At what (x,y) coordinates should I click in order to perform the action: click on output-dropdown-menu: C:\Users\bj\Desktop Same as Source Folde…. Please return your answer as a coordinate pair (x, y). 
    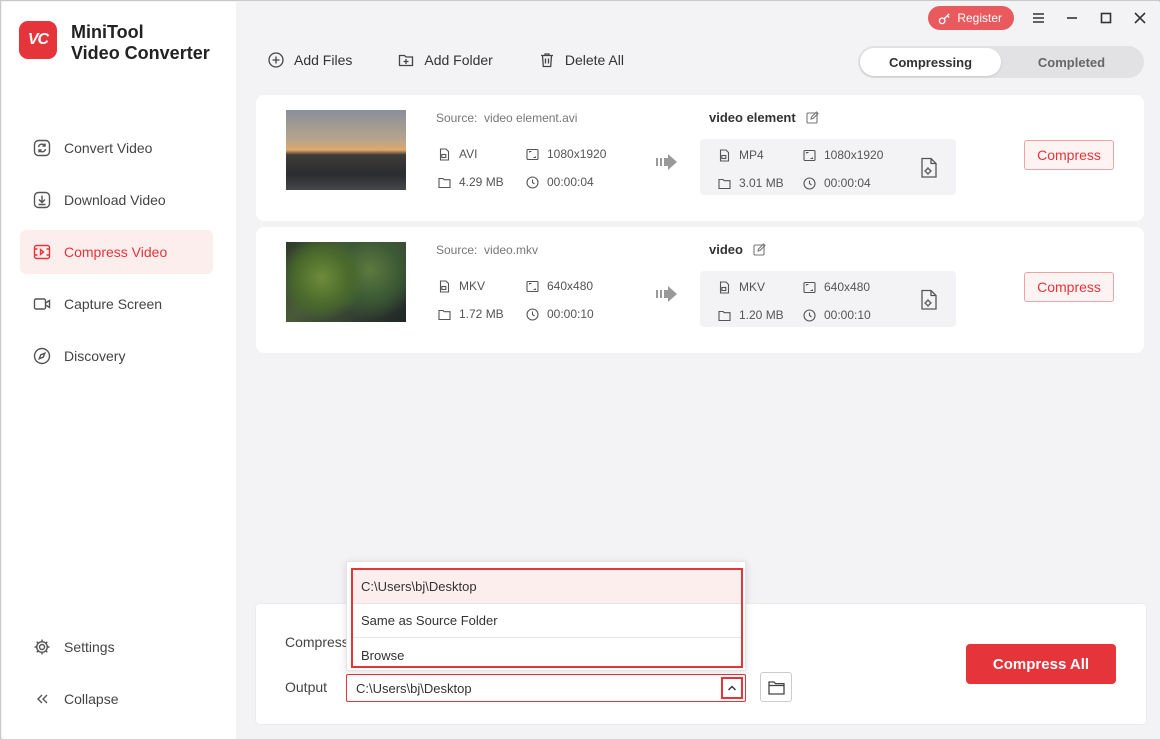
    Looking at the image, I should click on (546, 616).